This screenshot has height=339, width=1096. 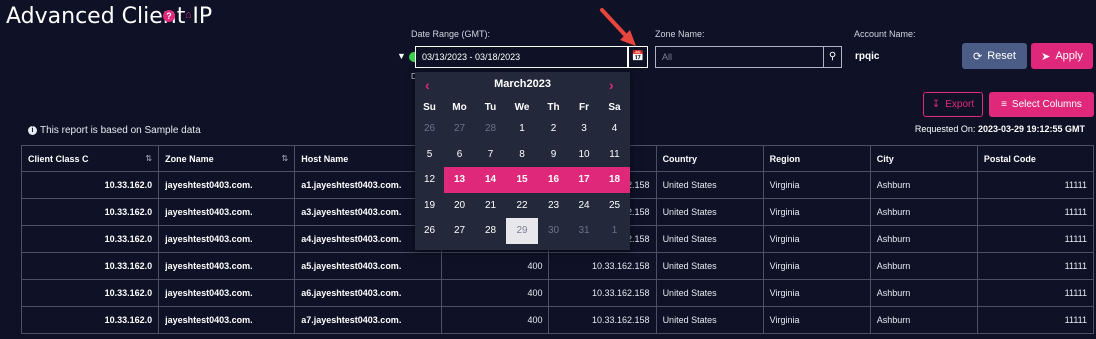 What do you see at coordinates (429, 155) in the screenshot?
I see `calendar-day: 5` at bounding box center [429, 155].